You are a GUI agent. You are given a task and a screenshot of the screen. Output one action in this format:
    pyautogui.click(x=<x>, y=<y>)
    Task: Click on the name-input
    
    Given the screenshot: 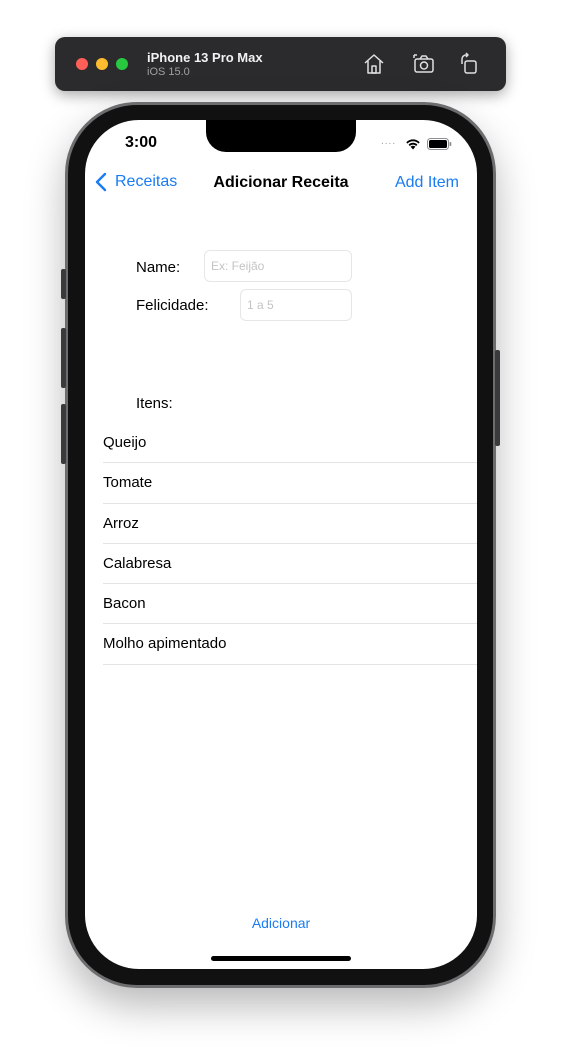 What is the action you would take?
    pyautogui.click(x=278, y=266)
    